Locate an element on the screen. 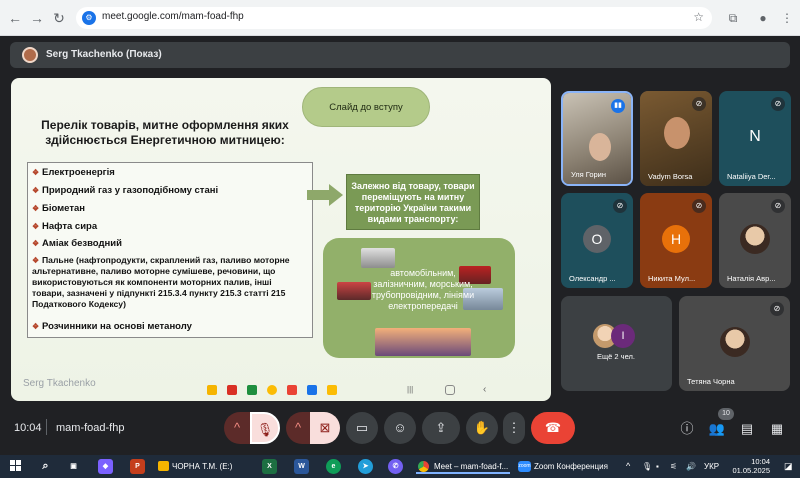  slide-watermark: Serg Tkachenko is located at coordinates (59, 383).